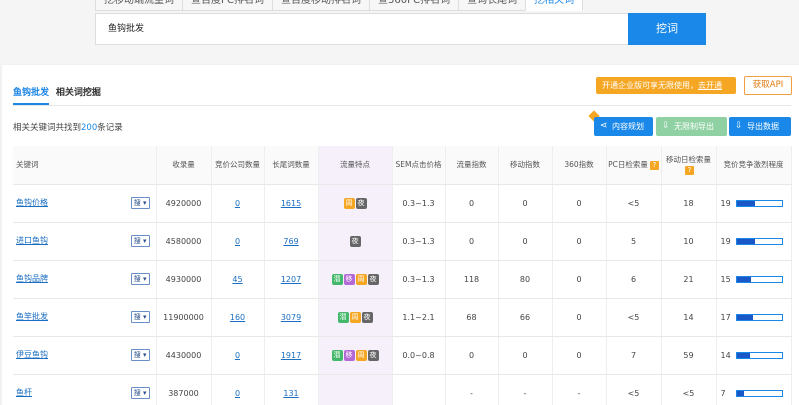  I want to click on mobile-daily-cell: 10, so click(689, 241).